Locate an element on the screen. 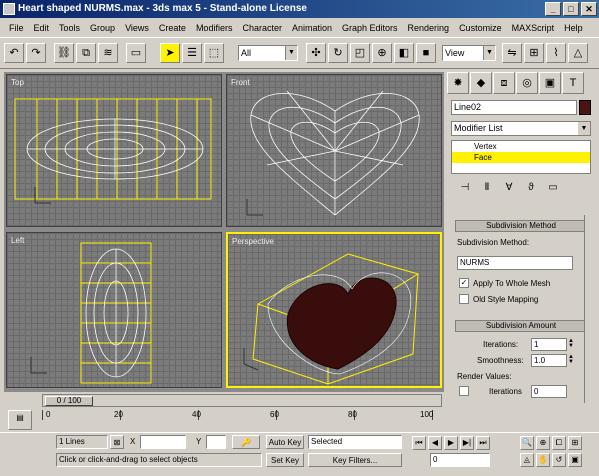  play-icon: ▶ is located at coordinates (451, 443).